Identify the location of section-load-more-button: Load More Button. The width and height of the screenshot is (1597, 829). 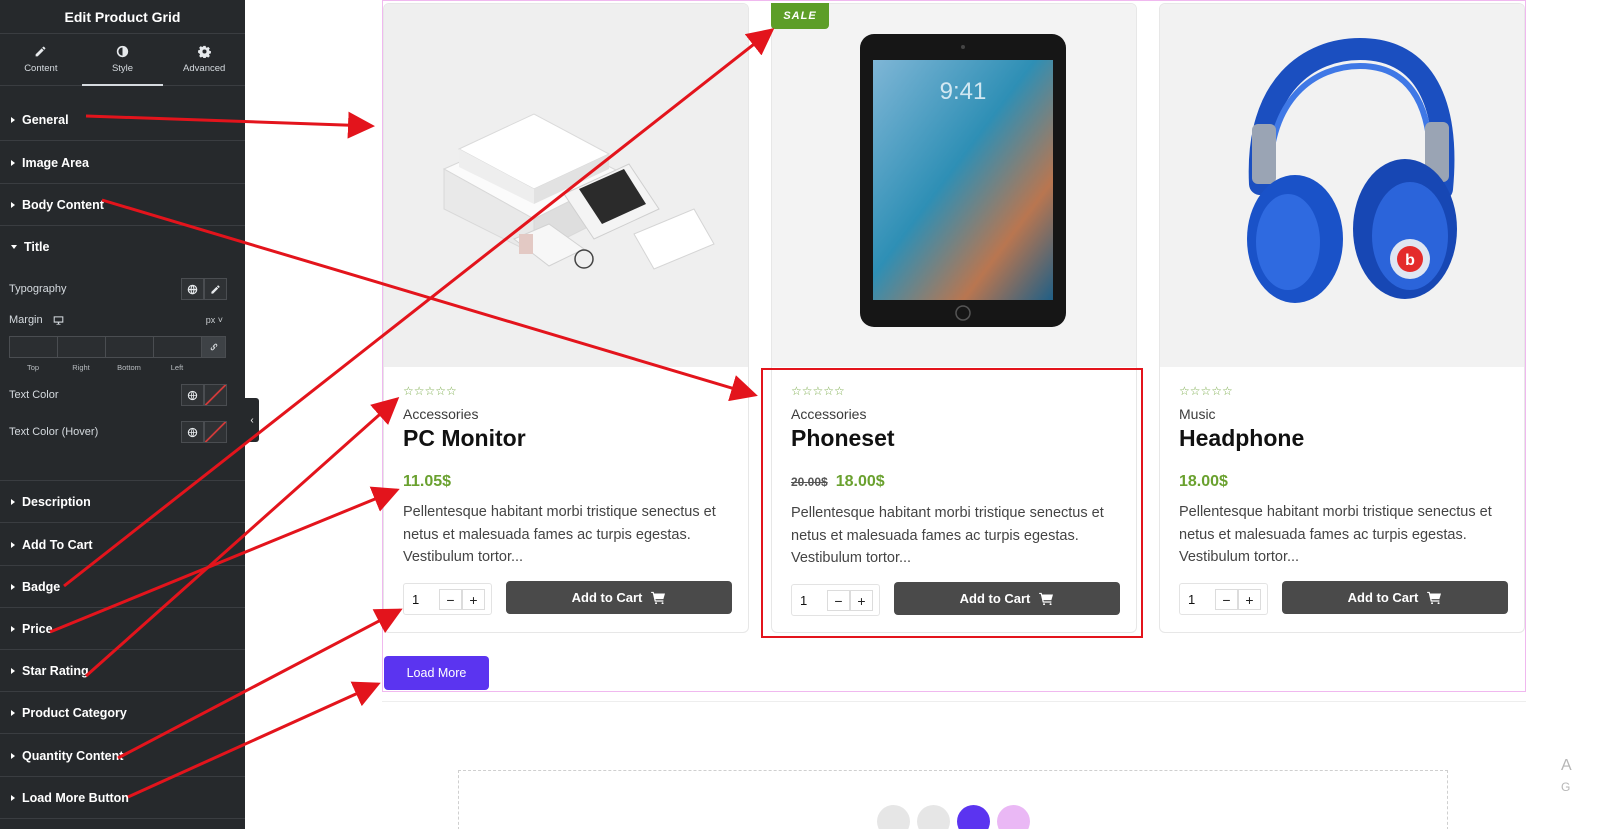
(122, 798).